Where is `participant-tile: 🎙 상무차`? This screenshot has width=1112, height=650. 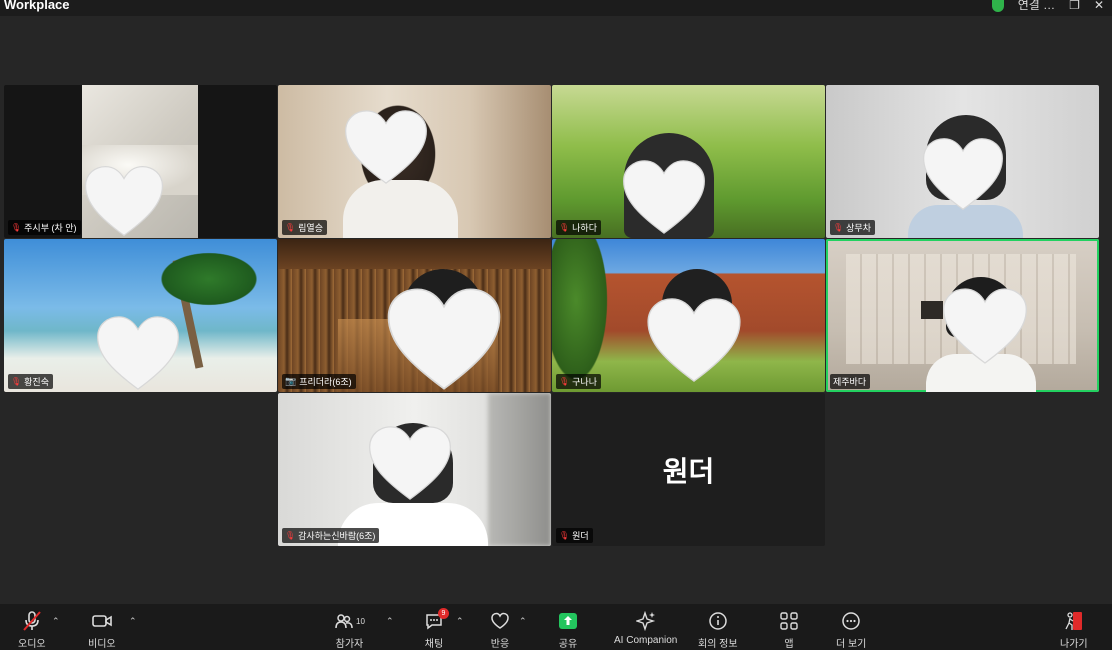
participant-tile: 🎙 상무차 is located at coordinates (962, 161).